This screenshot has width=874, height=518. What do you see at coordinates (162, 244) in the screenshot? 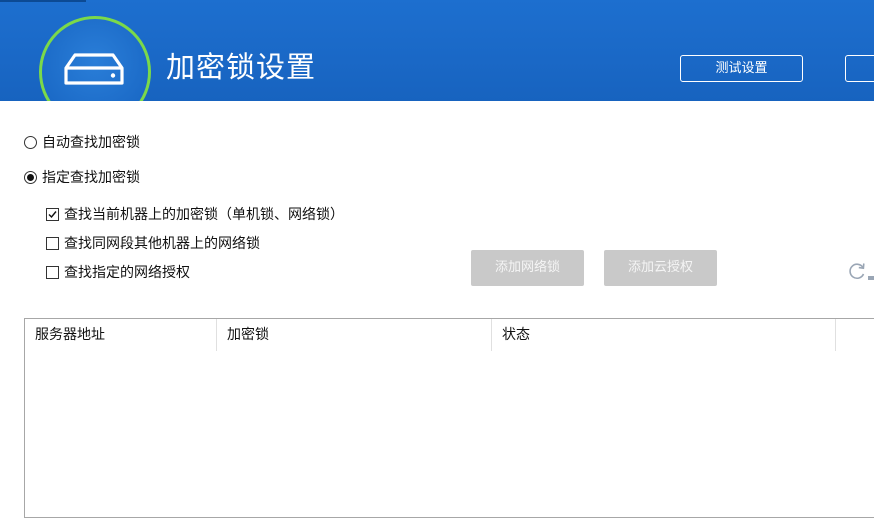
I see `check-subnet-lock-label: 查找同网段其他机器上的网络锁` at bounding box center [162, 244].